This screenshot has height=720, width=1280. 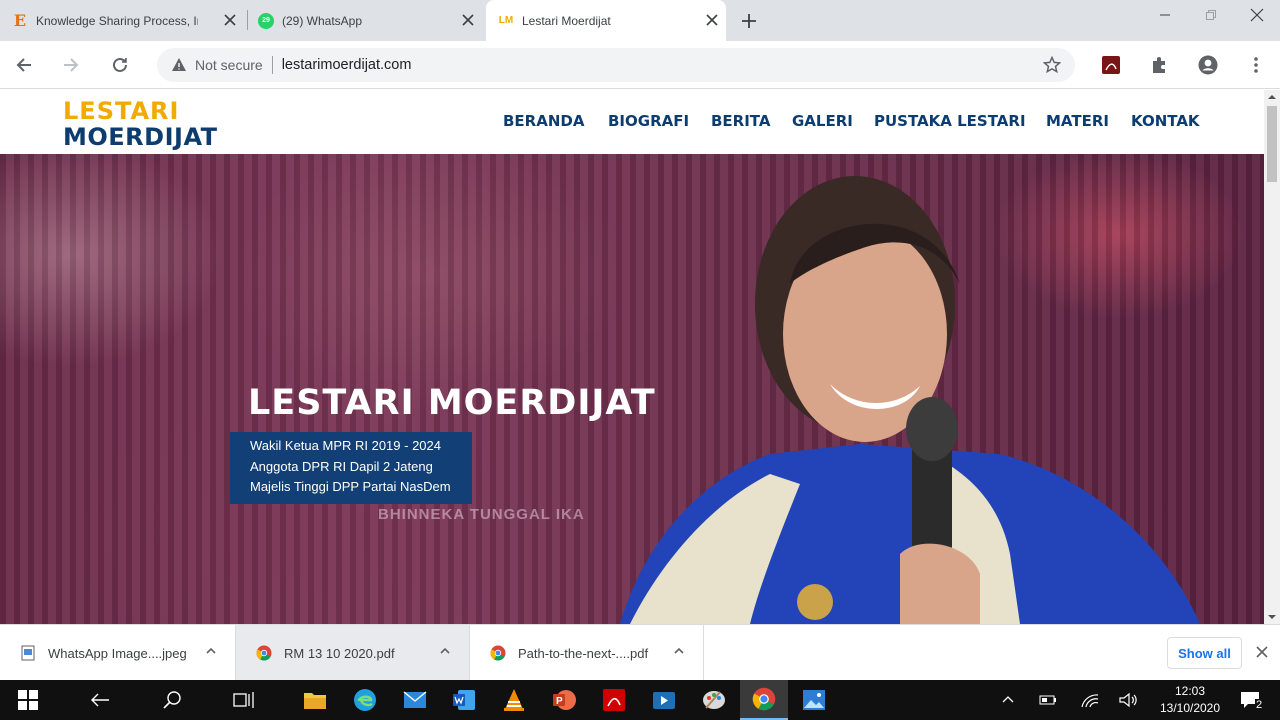 I want to click on speaker-icon, so click(x=1128, y=700).